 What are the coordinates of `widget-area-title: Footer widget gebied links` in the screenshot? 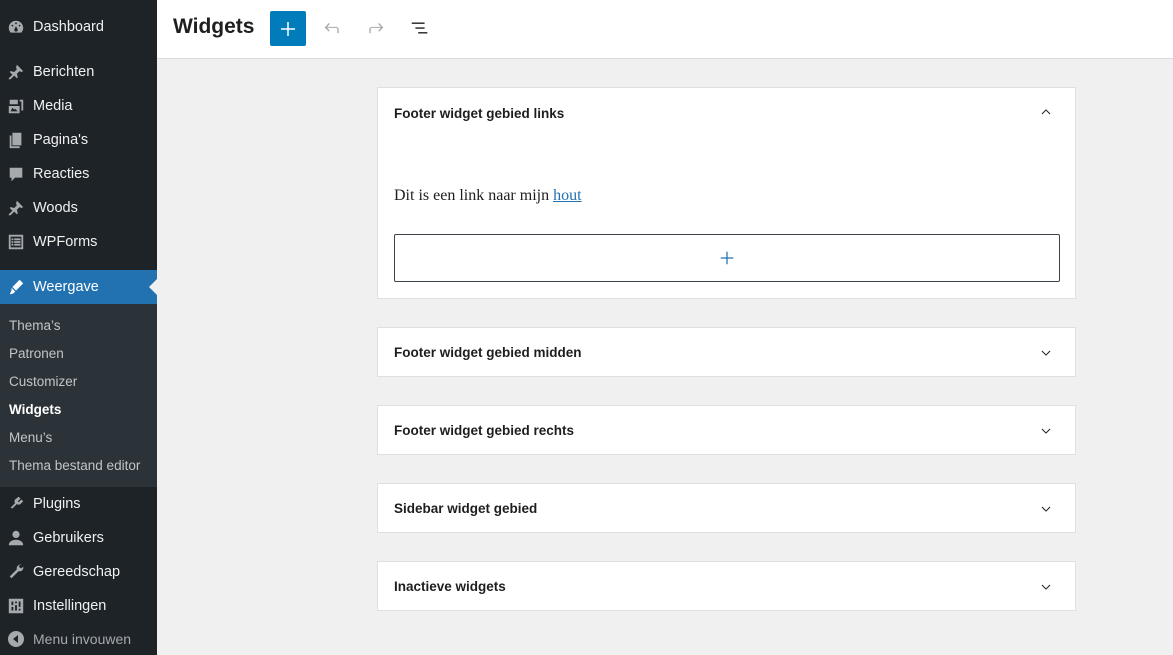 It's located at (479, 113).